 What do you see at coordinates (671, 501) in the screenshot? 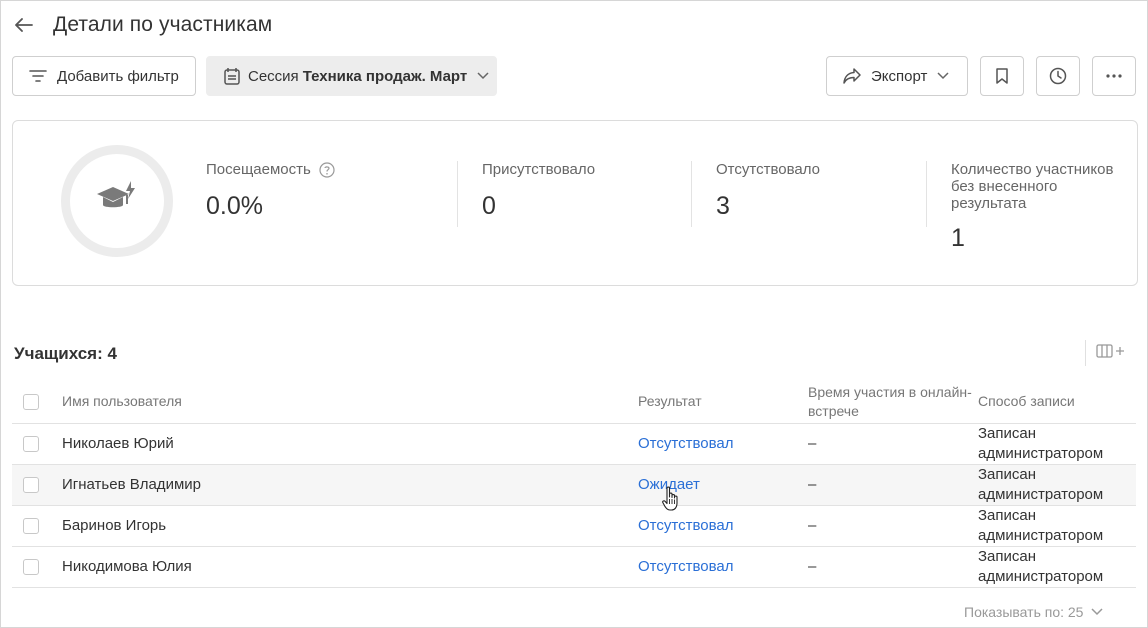
I see `hand-pointer-icon` at bounding box center [671, 501].